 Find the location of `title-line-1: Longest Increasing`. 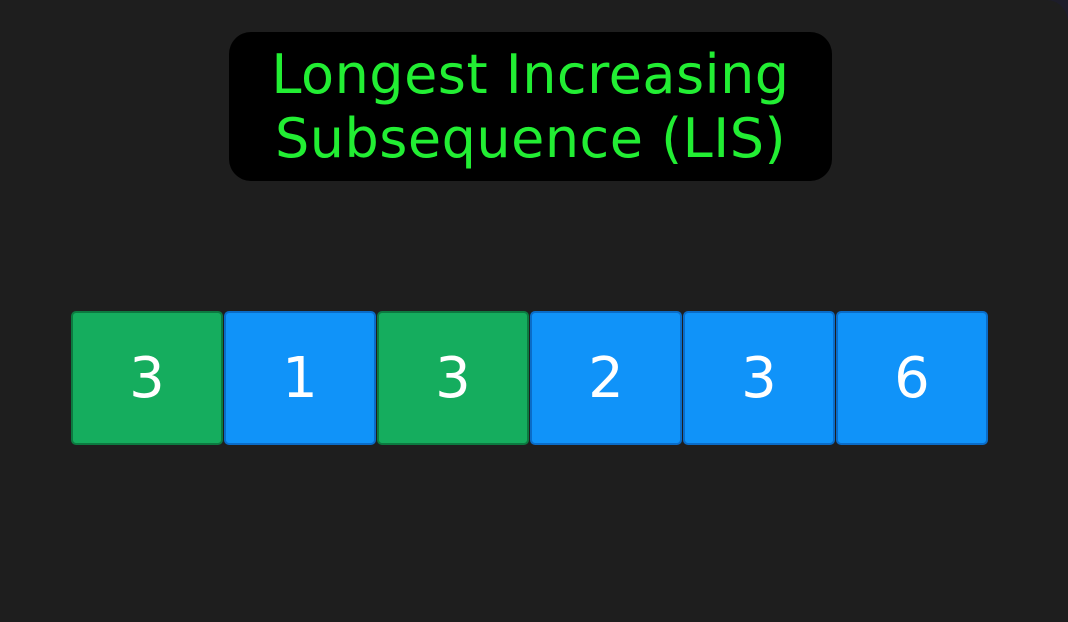

title-line-1: Longest Increasing is located at coordinates (530, 74).